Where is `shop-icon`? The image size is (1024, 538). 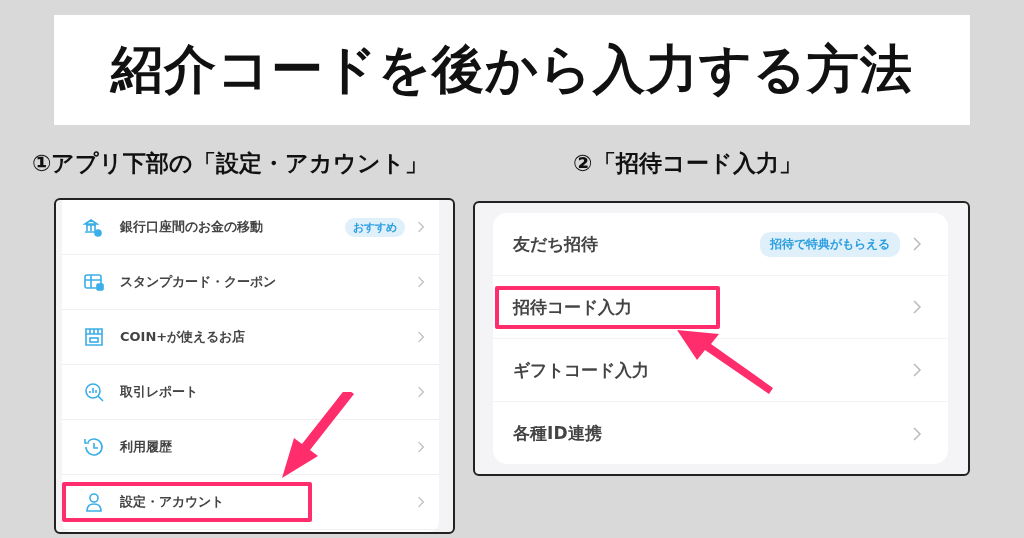
shop-icon is located at coordinates (94, 337).